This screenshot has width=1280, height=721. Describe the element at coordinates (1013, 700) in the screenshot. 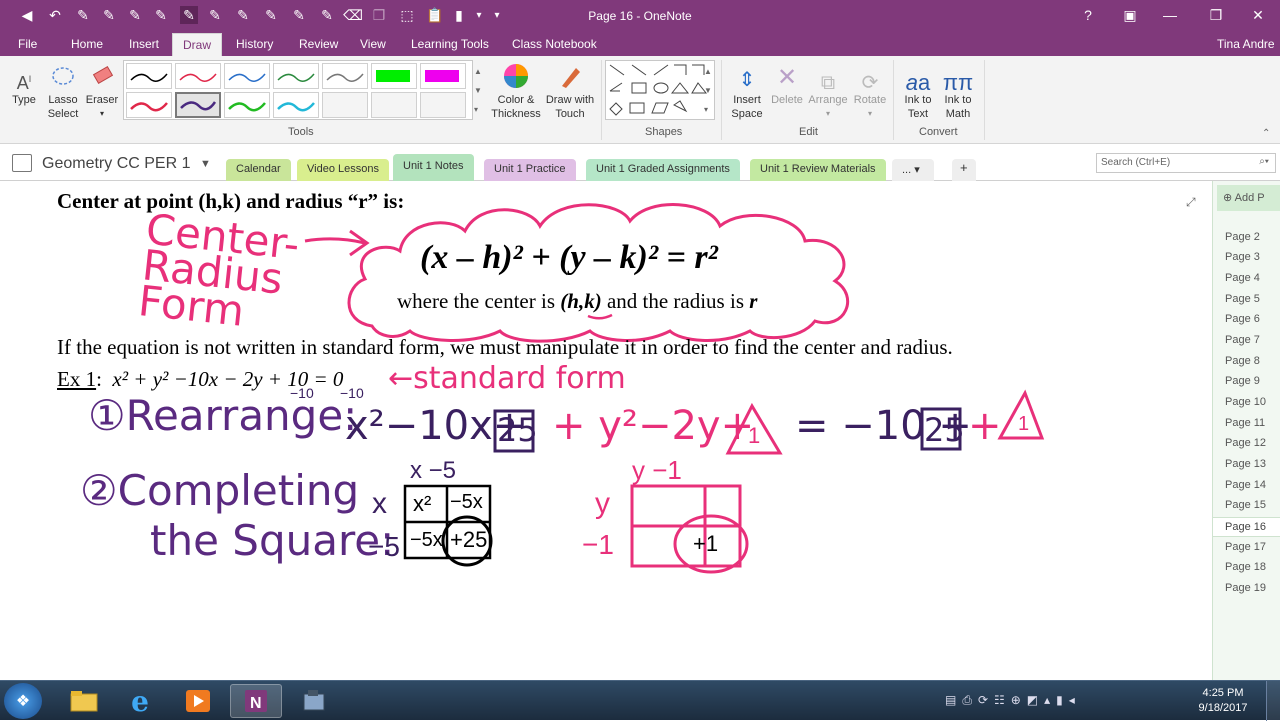

I see `system-tray-icons: ▤⎙⟳☷⊕◩▴▮◂` at that location.